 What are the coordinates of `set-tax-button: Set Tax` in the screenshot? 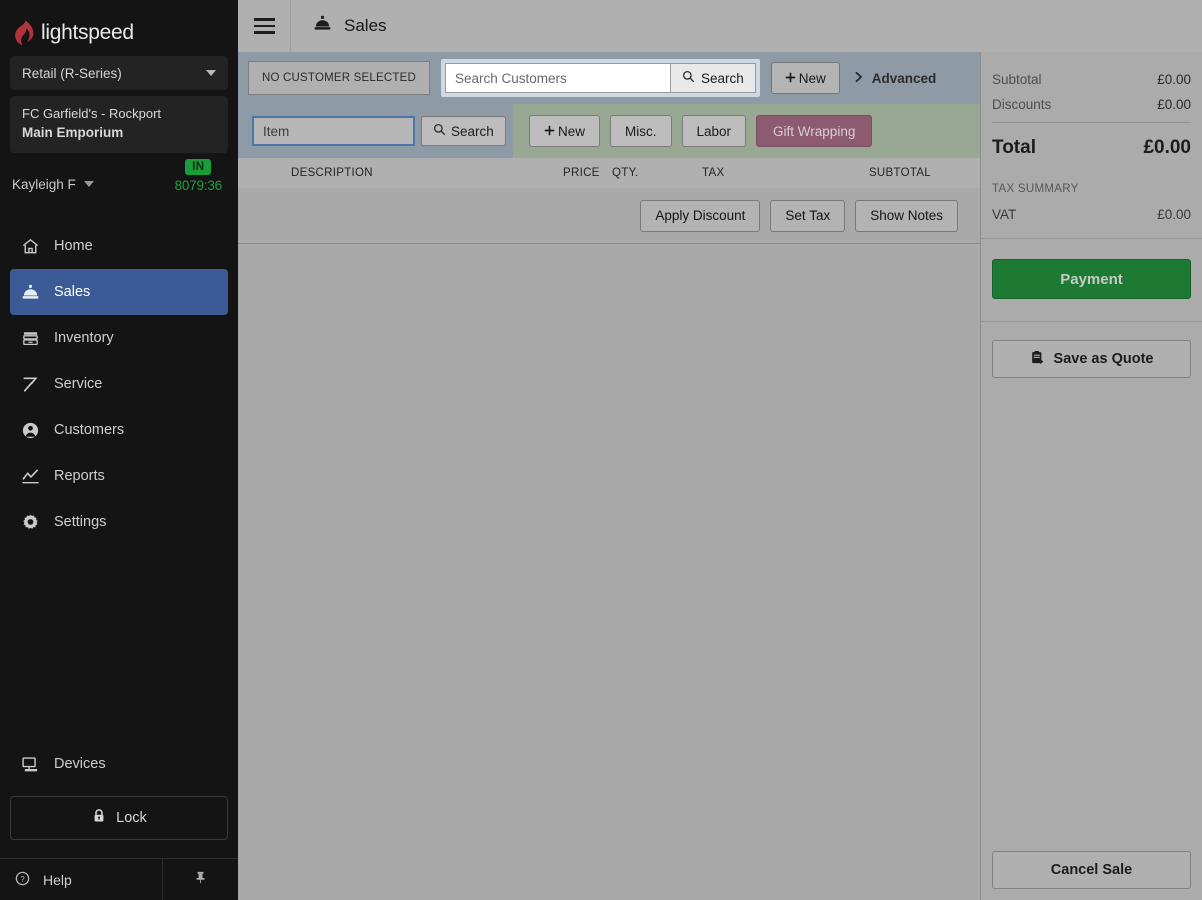 It's located at (808, 215).